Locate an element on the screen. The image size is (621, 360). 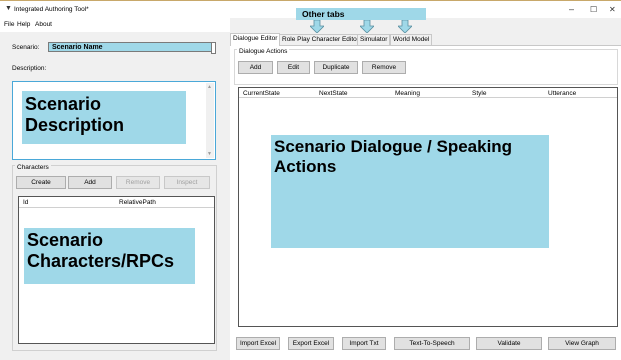
column-header-currentstate: CurrentState is located at coordinates (261, 93).